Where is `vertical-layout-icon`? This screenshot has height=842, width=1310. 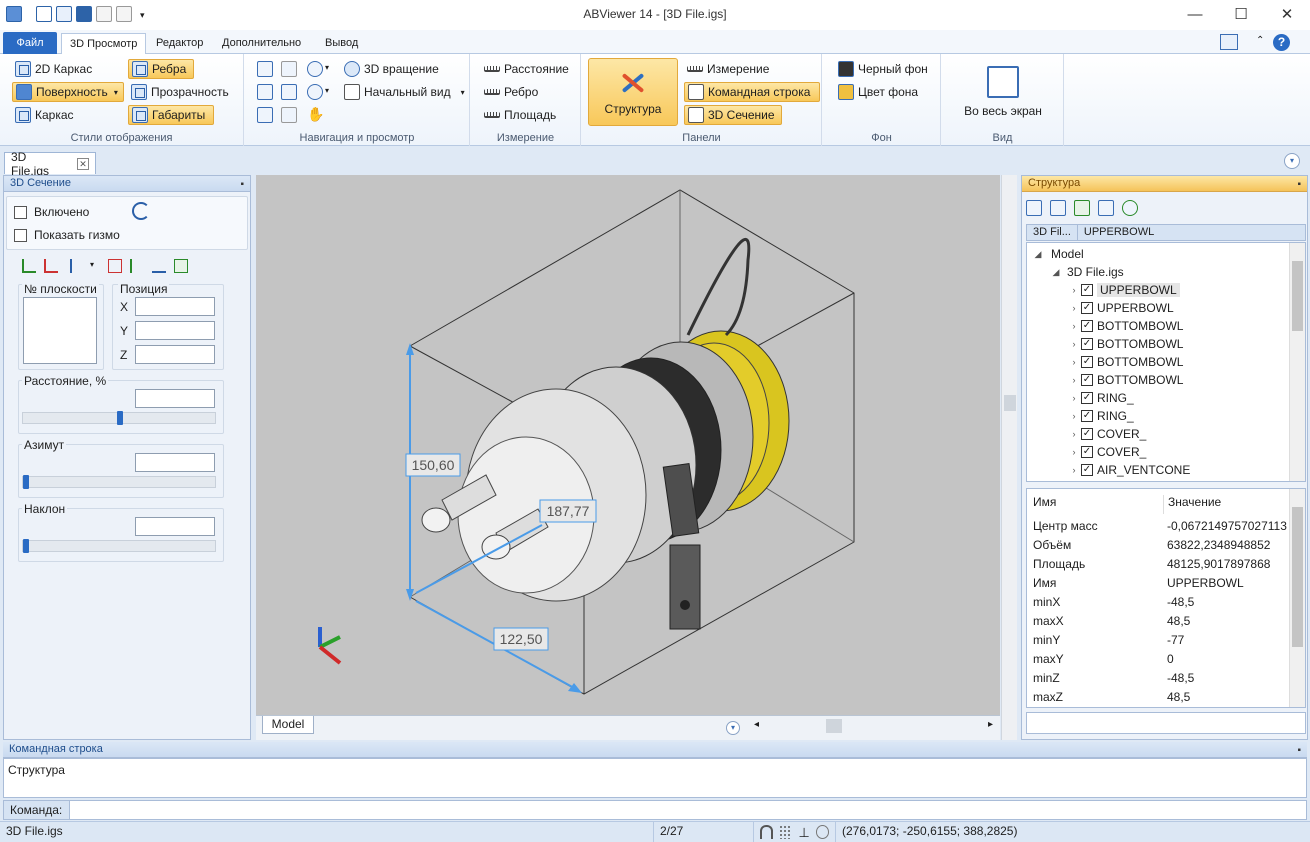 vertical-layout-icon is located at coordinates (1058, 208).